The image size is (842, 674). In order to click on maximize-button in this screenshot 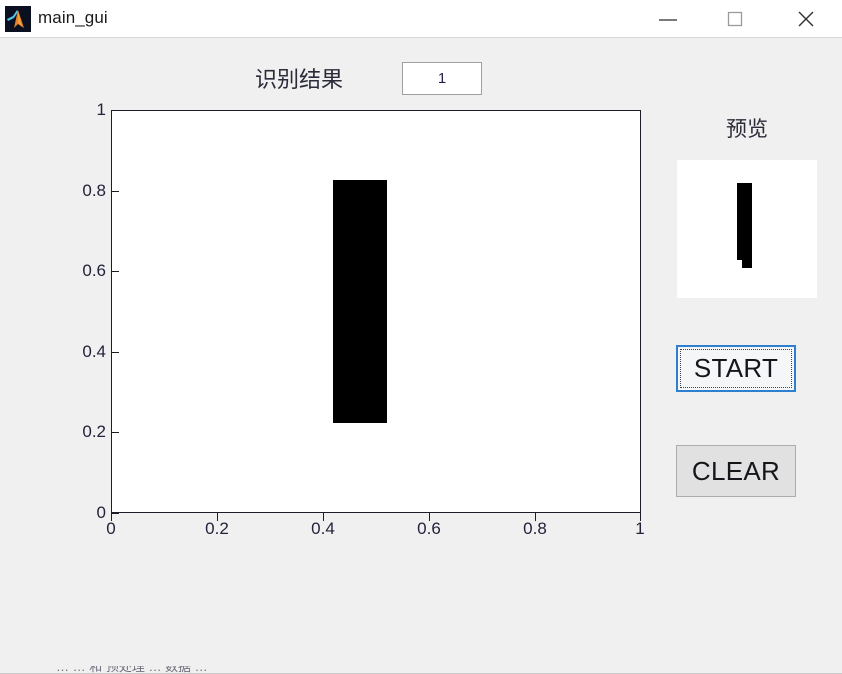, I will do `click(735, 18)`.